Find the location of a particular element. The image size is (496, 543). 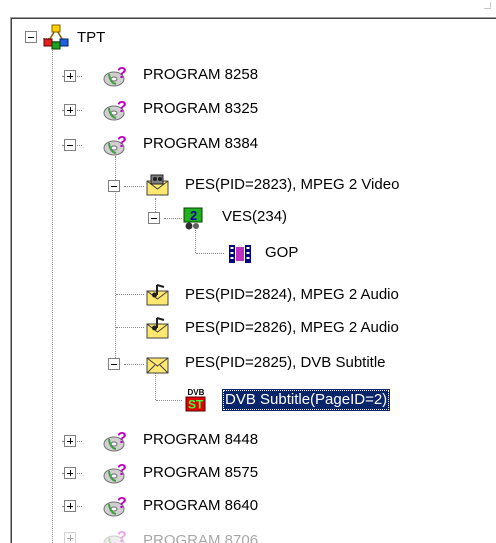

tree-node-label-pes: PES(PID=2824), MPEG 2 Audio is located at coordinates (292, 295).